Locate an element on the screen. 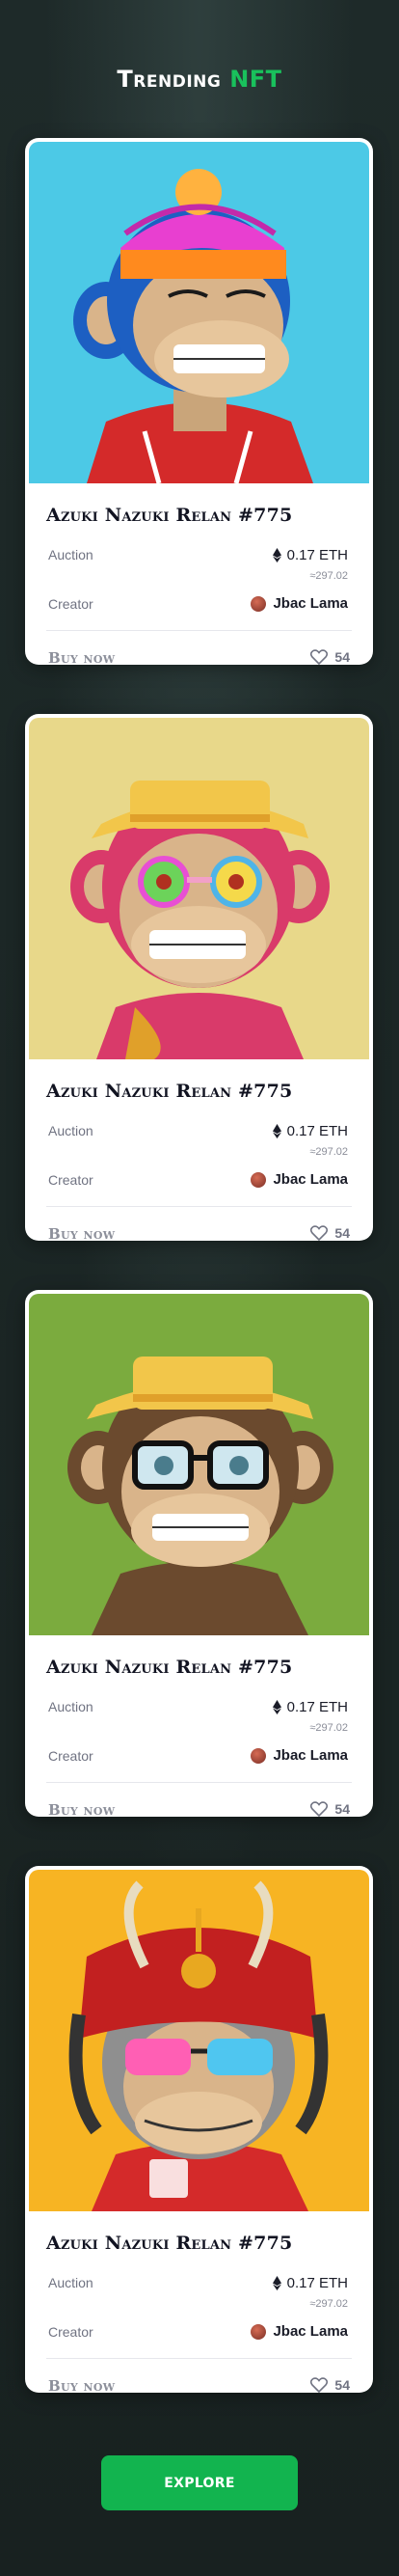 The image size is (399, 2576). page-title: Trending NFT is located at coordinates (199, 80).